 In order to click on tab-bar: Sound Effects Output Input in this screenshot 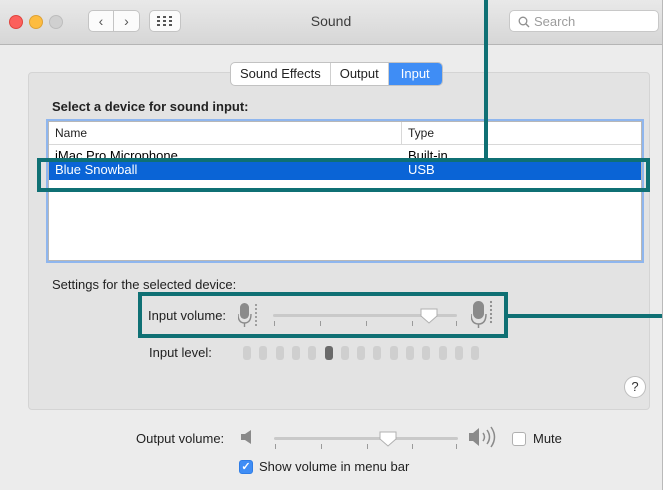, I will do `click(336, 74)`.